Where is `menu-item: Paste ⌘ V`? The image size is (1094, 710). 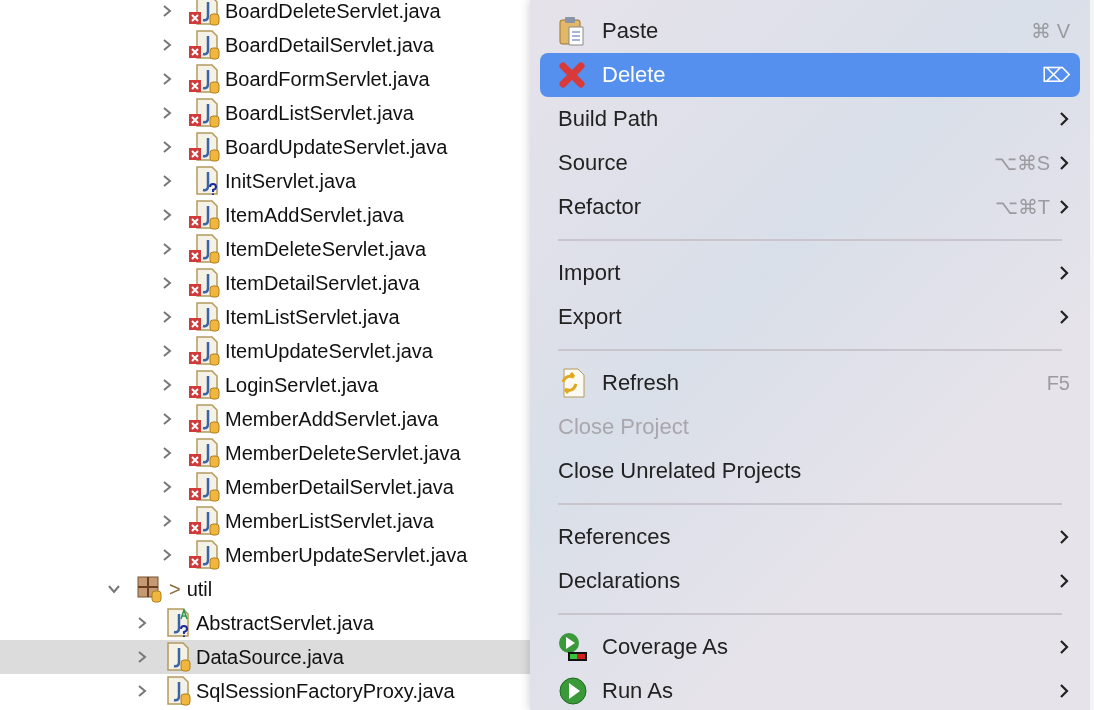
menu-item: Paste ⌘ V is located at coordinates (810, 31).